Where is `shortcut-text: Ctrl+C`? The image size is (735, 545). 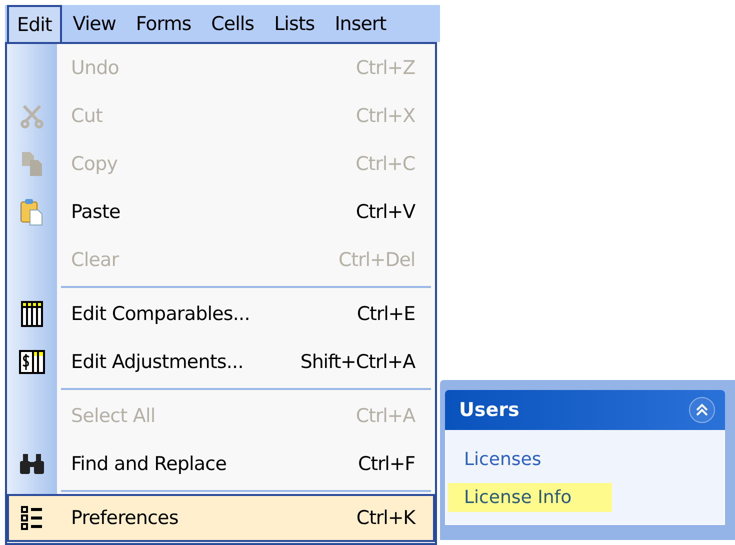
shortcut-text: Ctrl+C is located at coordinates (385, 164).